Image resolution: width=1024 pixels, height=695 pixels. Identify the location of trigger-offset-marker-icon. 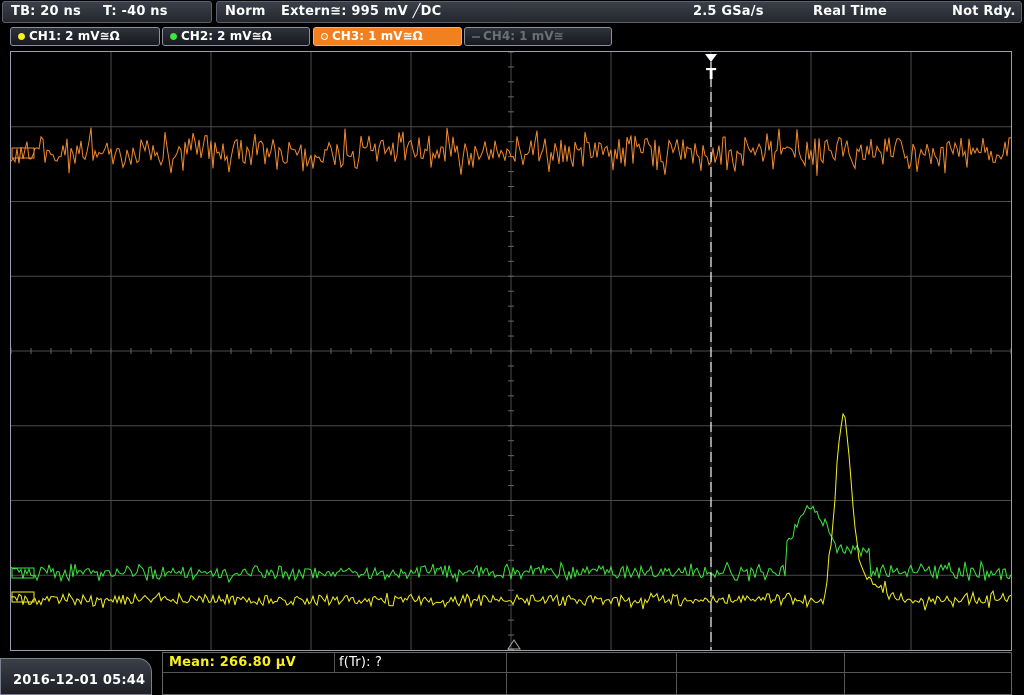
(514, 644).